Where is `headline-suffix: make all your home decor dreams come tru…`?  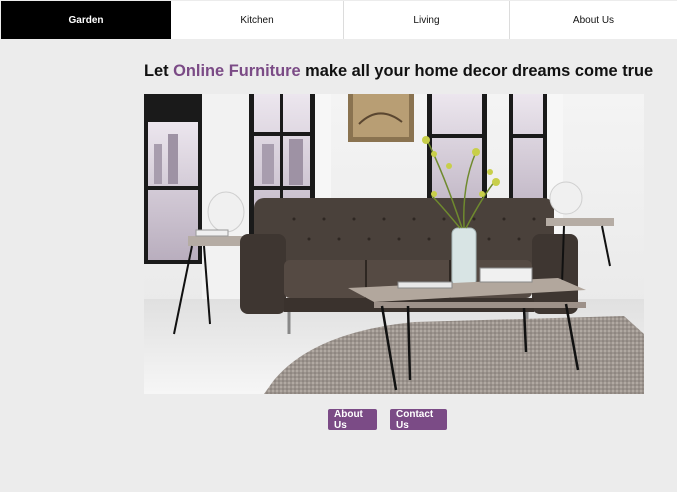 headline-suffix: make all your home decor dreams come tru… is located at coordinates (477, 71).